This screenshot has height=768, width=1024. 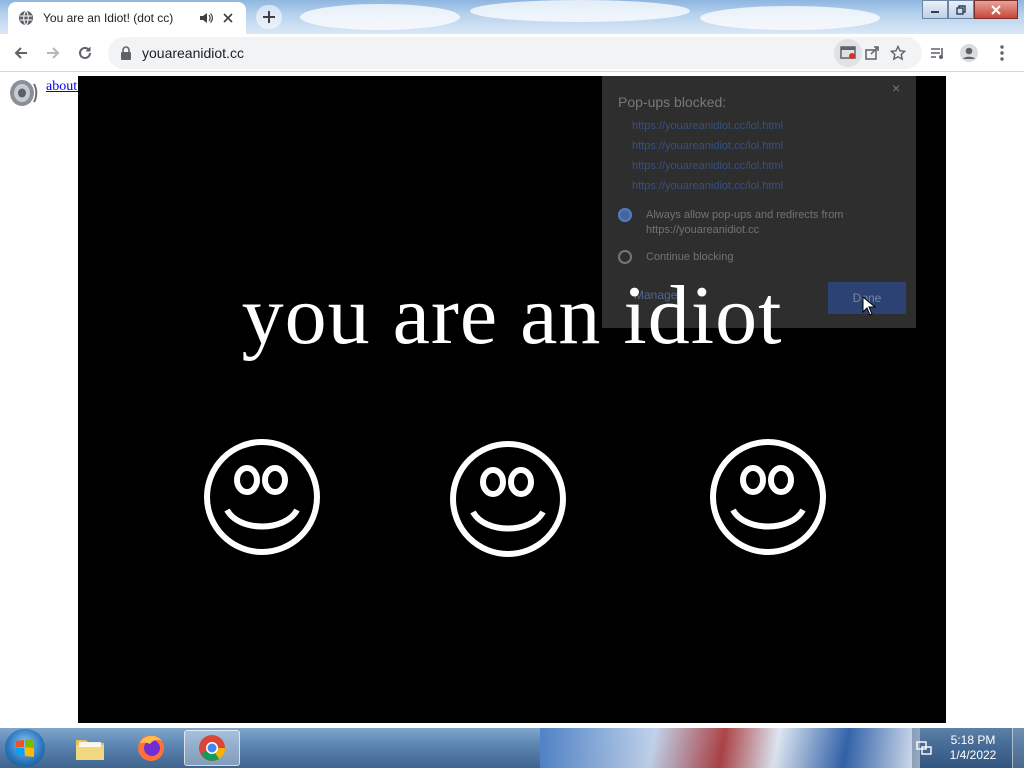 I want to click on browser-tab: You are an Idiot! (dot cc), so click(x=127, y=18).